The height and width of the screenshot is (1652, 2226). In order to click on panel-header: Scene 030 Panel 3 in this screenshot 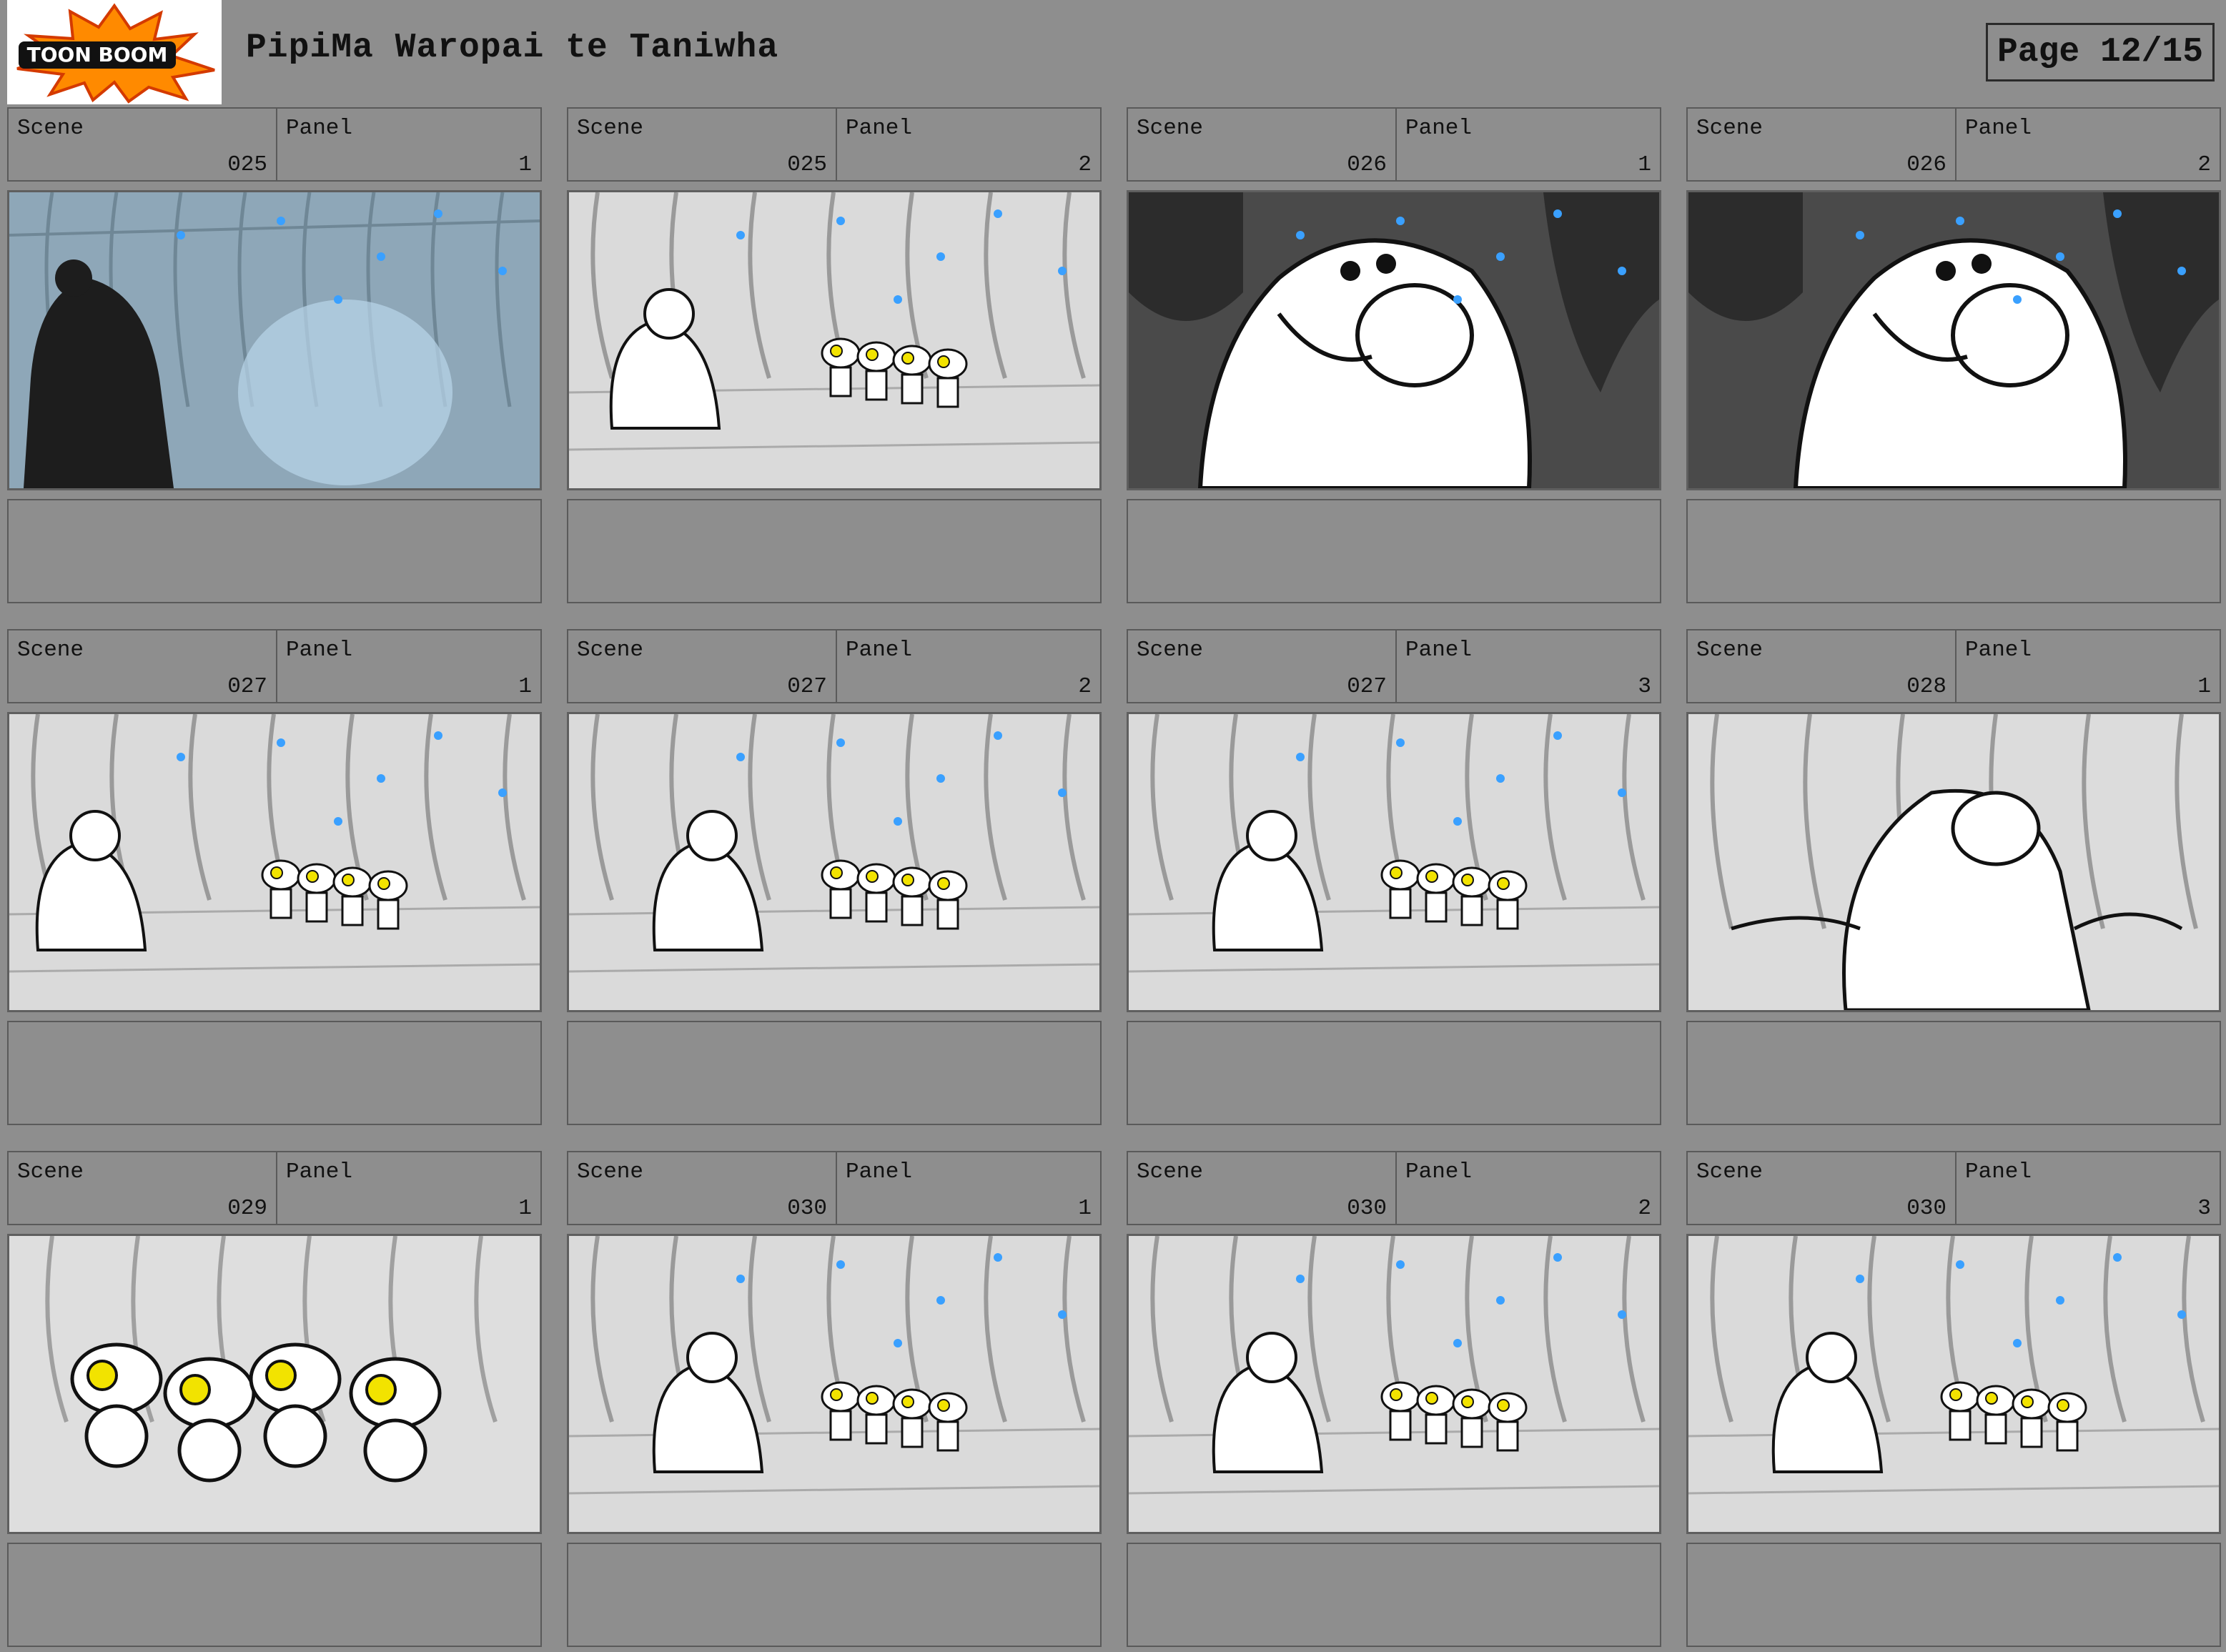, I will do `click(1953, 1188)`.